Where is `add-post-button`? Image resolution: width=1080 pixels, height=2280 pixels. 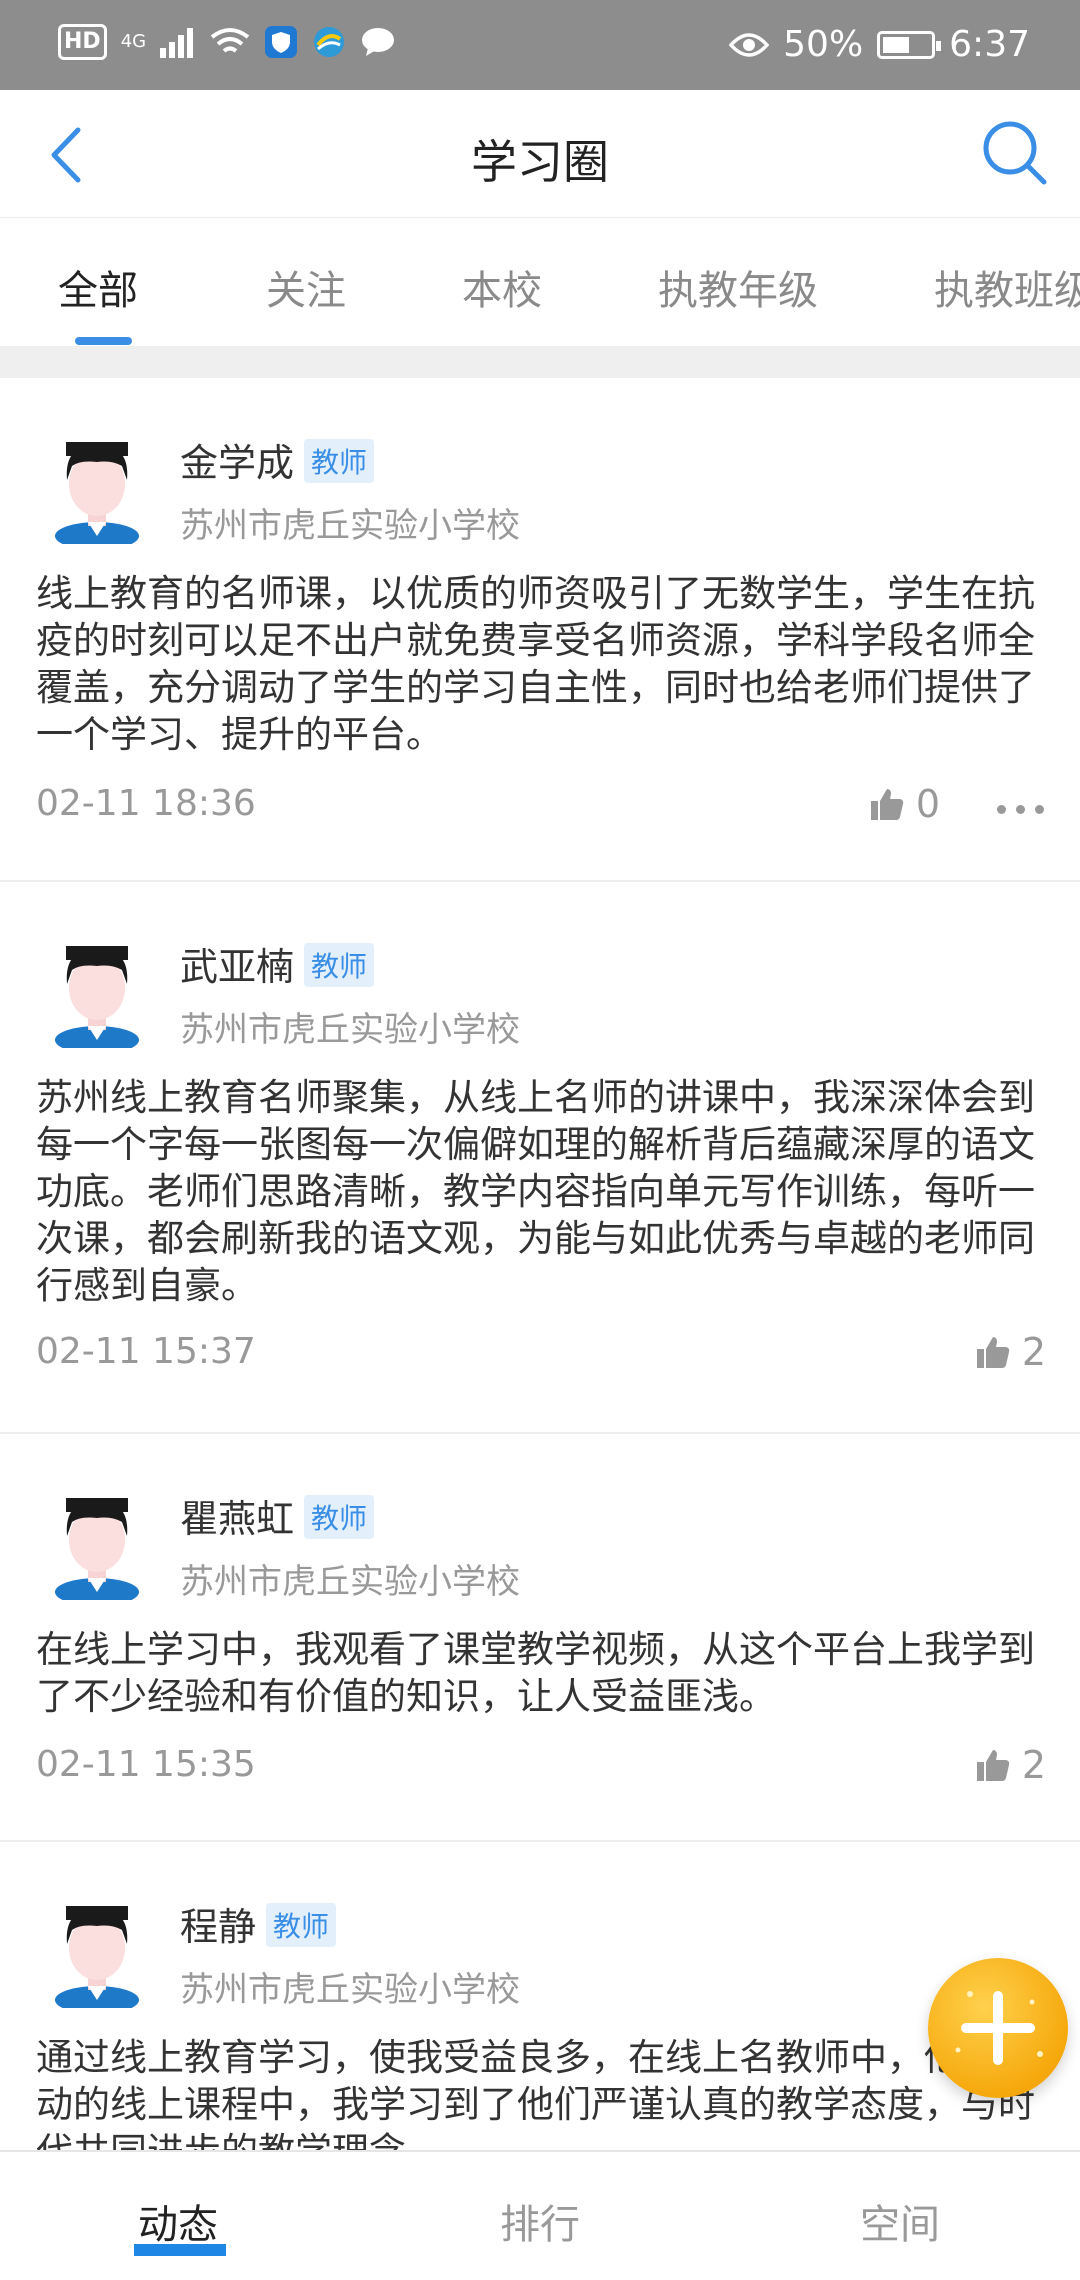 add-post-button is located at coordinates (998, 2028).